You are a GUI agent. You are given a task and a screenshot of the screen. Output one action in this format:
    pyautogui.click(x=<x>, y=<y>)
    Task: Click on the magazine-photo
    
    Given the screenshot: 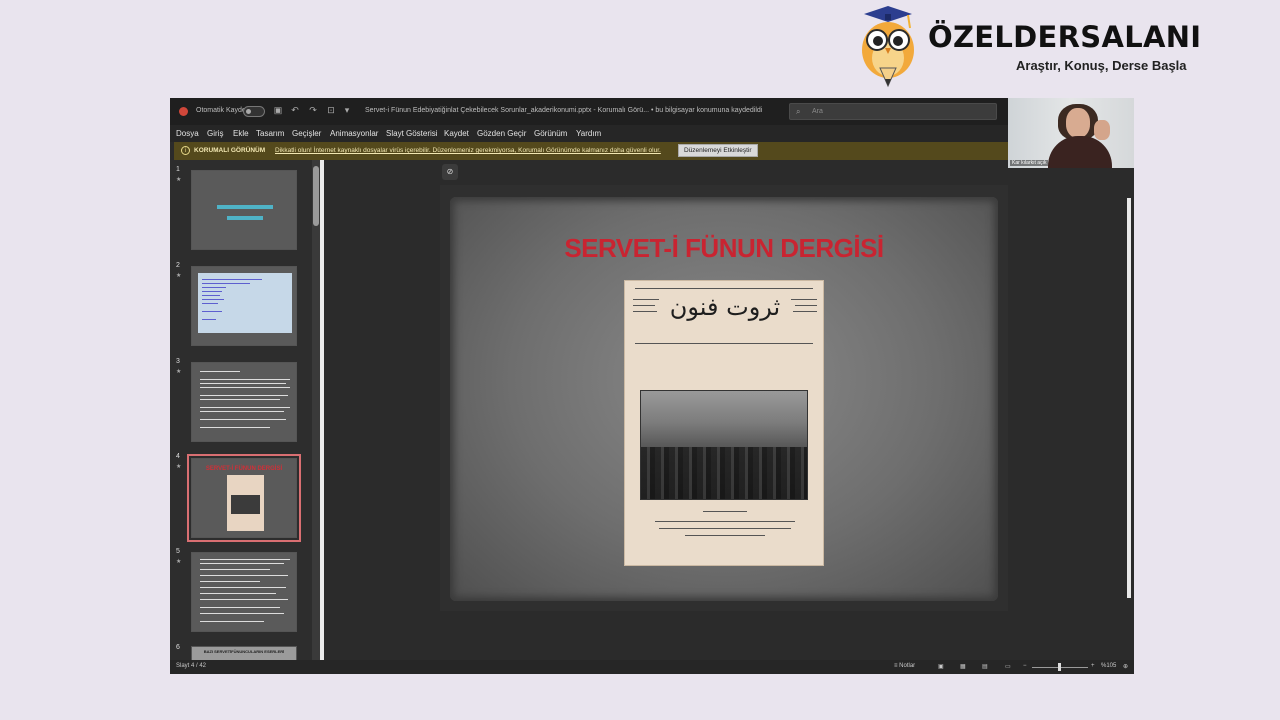 What is the action you would take?
    pyautogui.click(x=724, y=445)
    